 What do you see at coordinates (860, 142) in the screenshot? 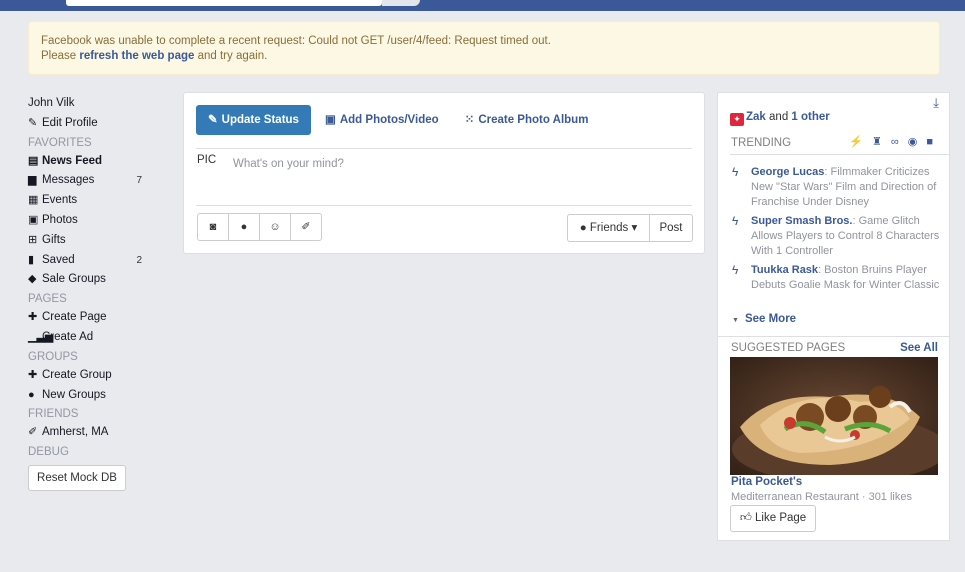
I see `flash-icon: ⚡` at bounding box center [860, 142].